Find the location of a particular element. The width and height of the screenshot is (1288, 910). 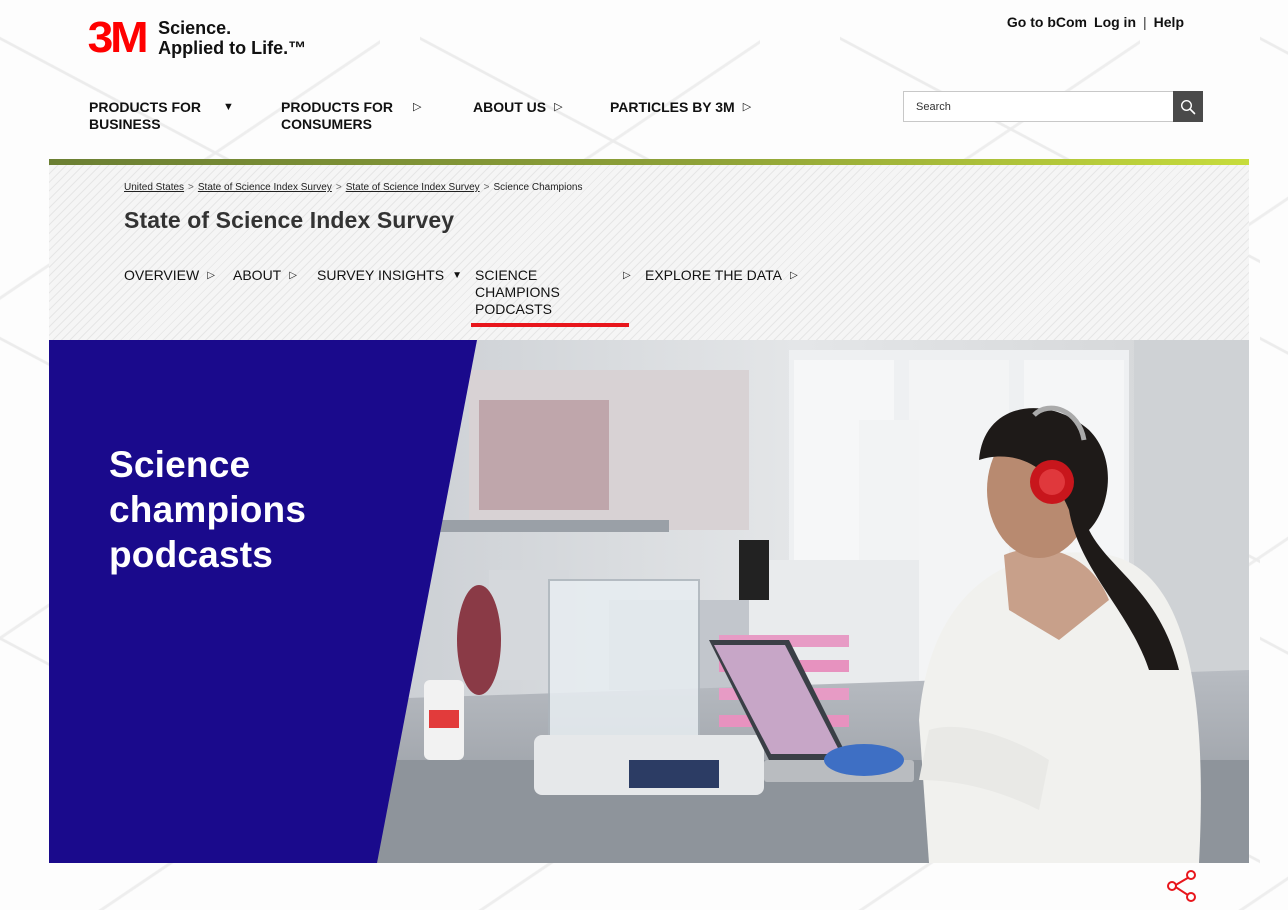

breadcrumb-link: United States is located at coordinates (154, 187).